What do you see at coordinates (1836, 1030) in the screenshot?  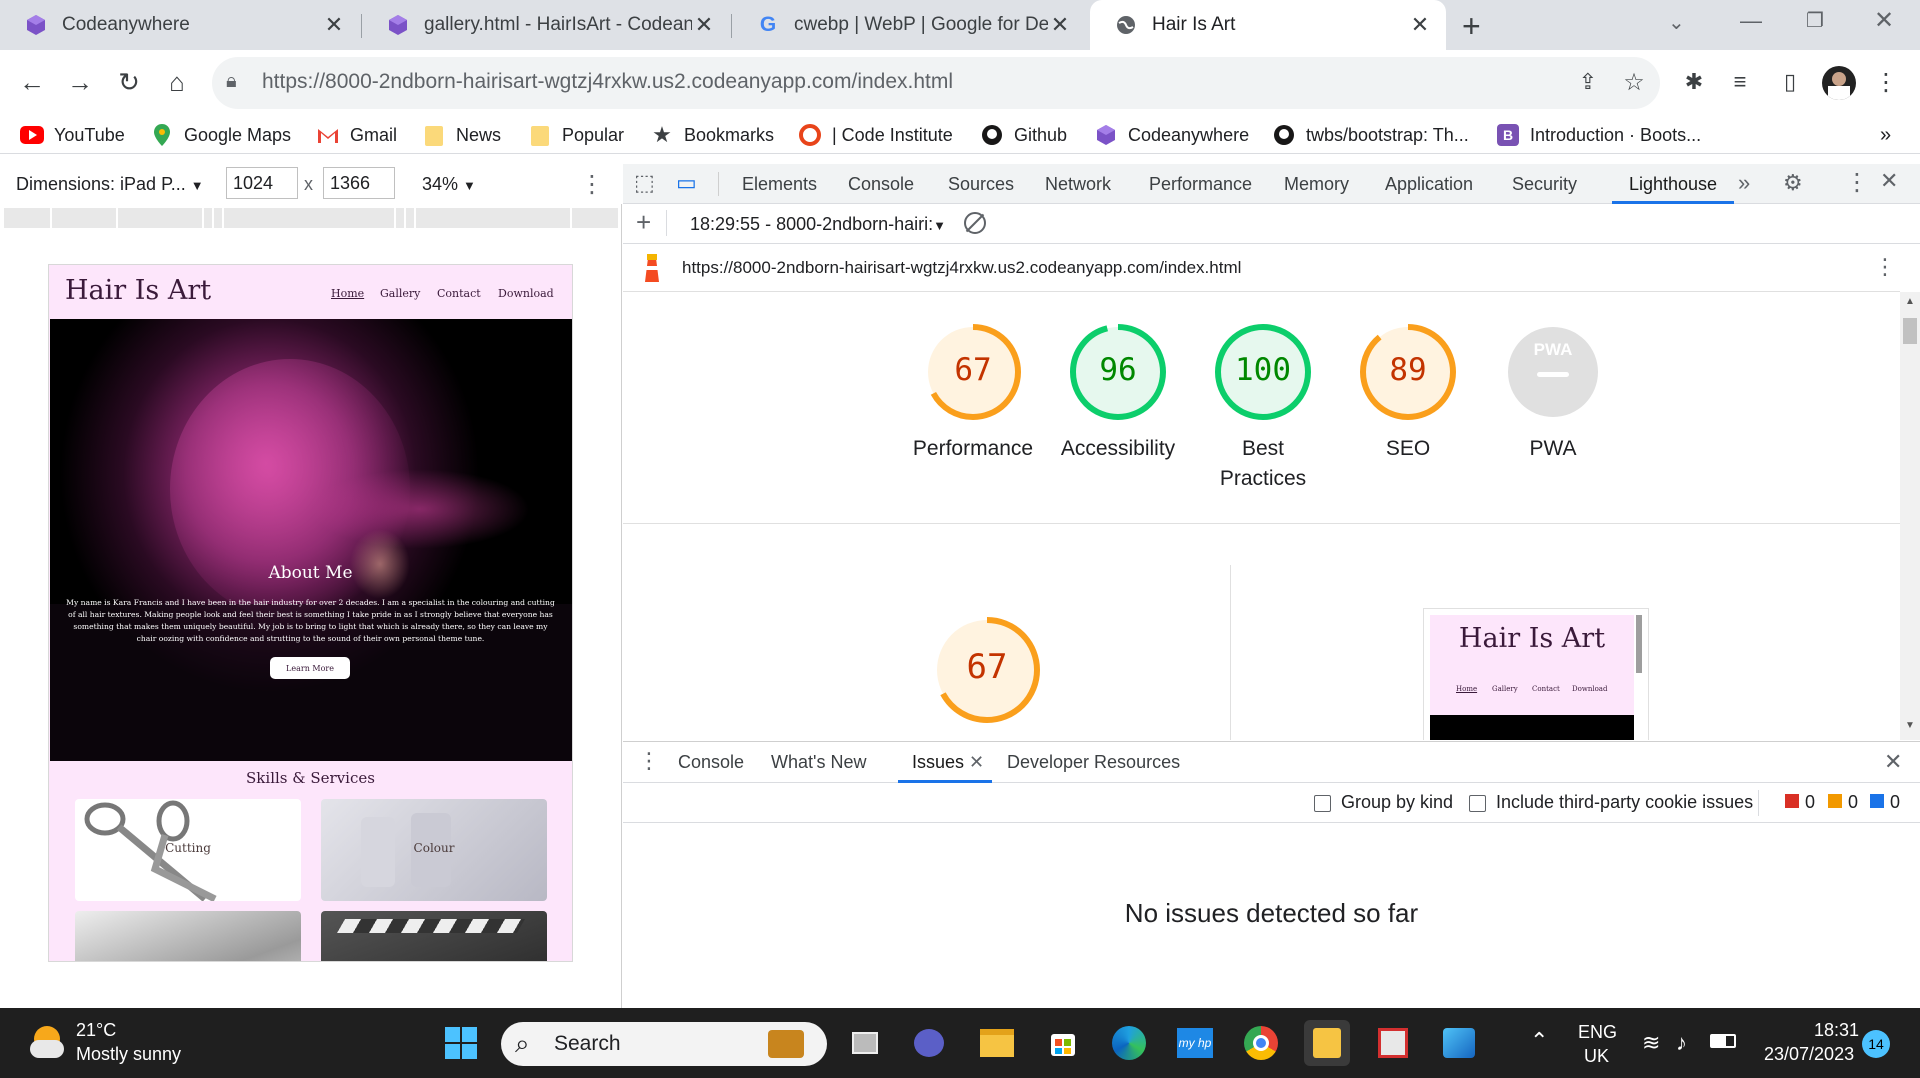 I see `clock-time: 18:31` at bounding box center [1836, 1030].